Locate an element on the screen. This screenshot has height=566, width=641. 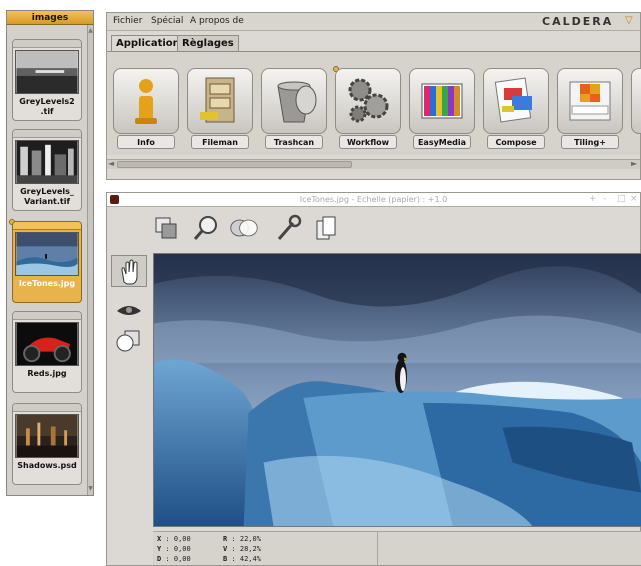
crop-icon is located at coordinates (166, 228).